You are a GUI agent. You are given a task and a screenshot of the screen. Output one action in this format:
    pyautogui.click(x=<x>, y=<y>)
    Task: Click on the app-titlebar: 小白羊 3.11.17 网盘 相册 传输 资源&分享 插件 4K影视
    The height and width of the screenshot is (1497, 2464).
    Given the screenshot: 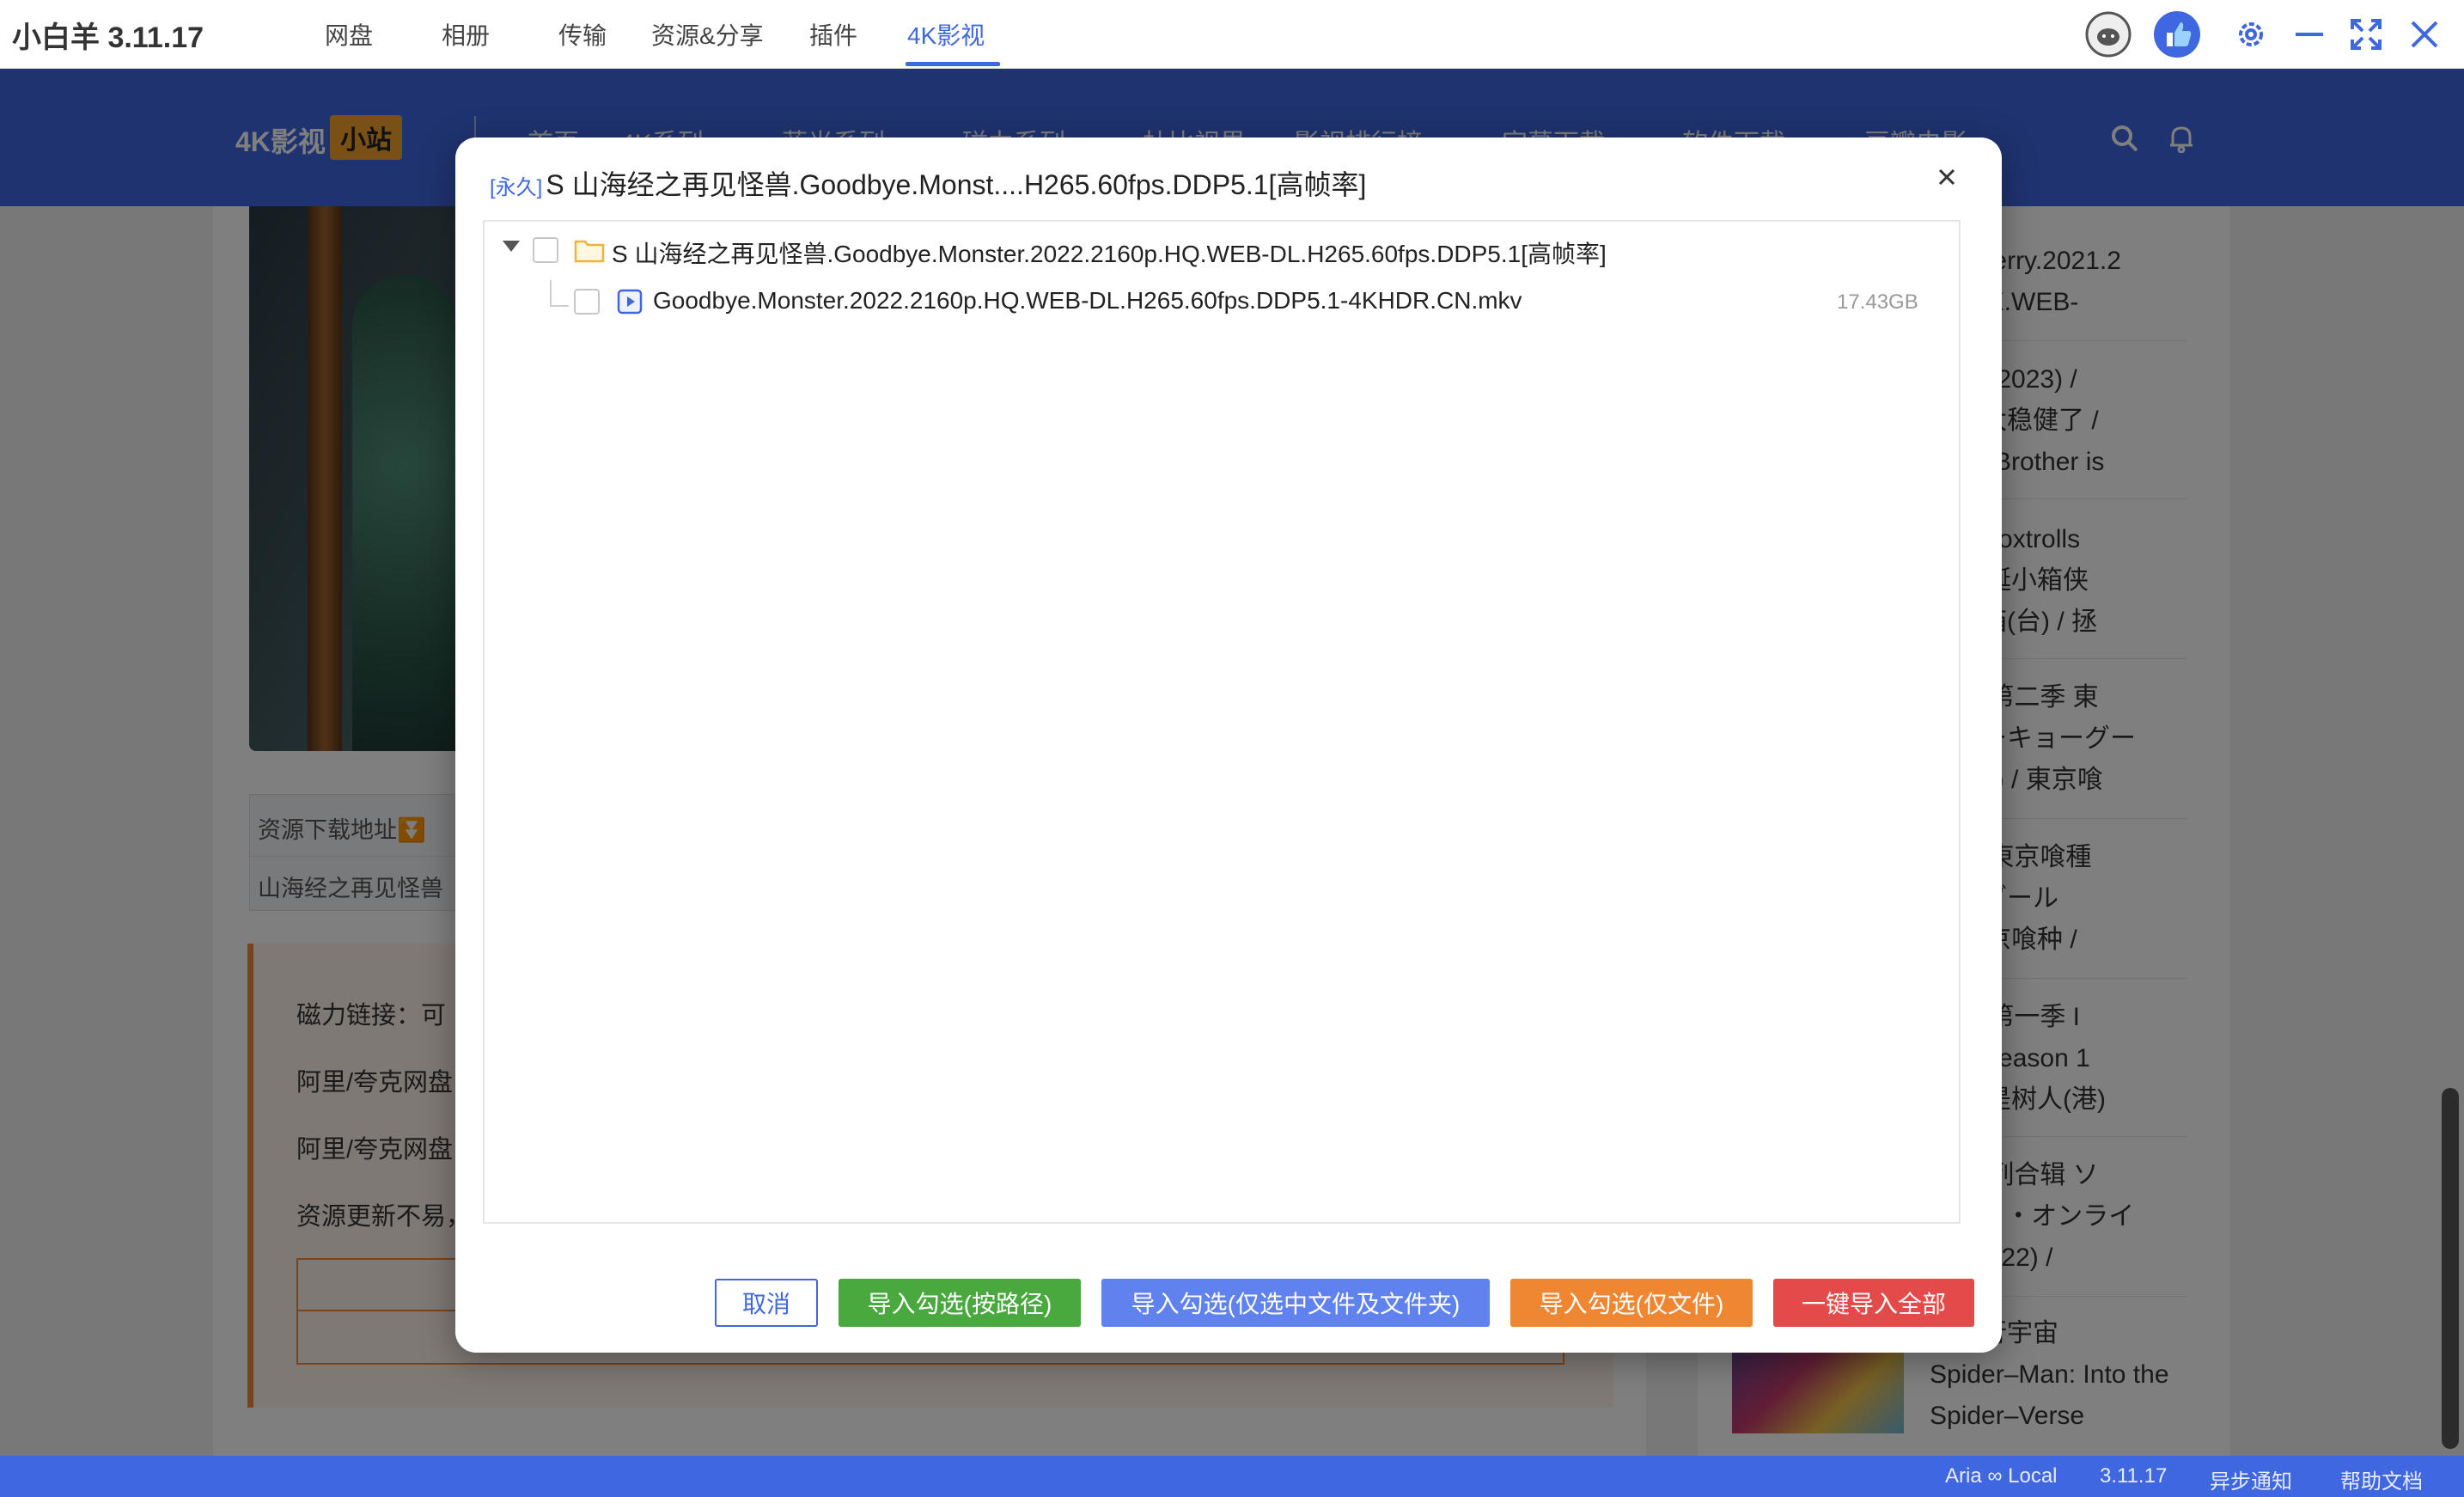 What is the action you would take?
    pyautogui.click(x=1232, y=34)
    